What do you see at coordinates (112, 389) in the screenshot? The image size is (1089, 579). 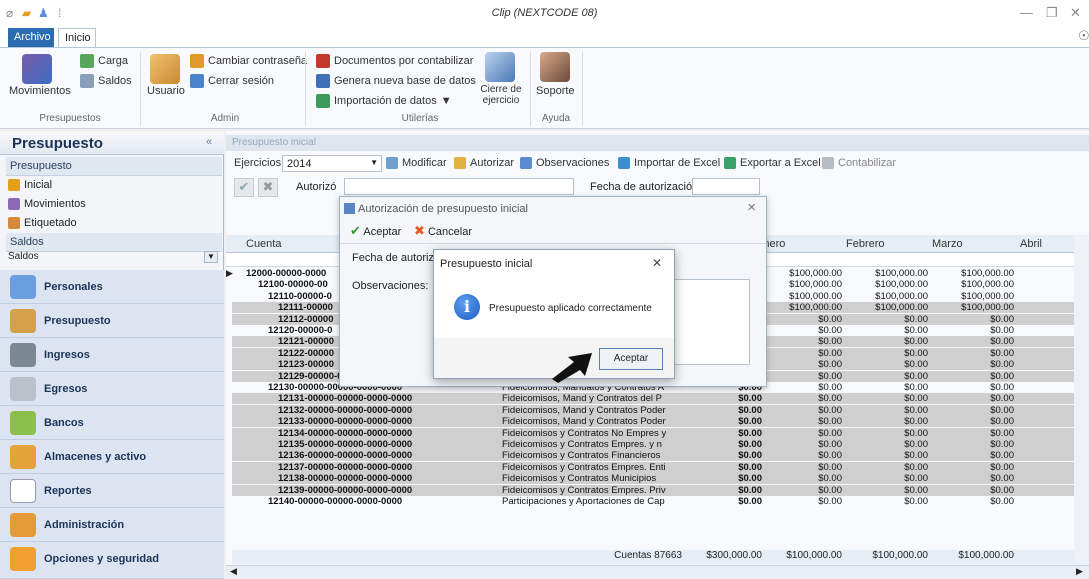 I see `nav-egresos: Egresos` at bounding box center [112, 389].